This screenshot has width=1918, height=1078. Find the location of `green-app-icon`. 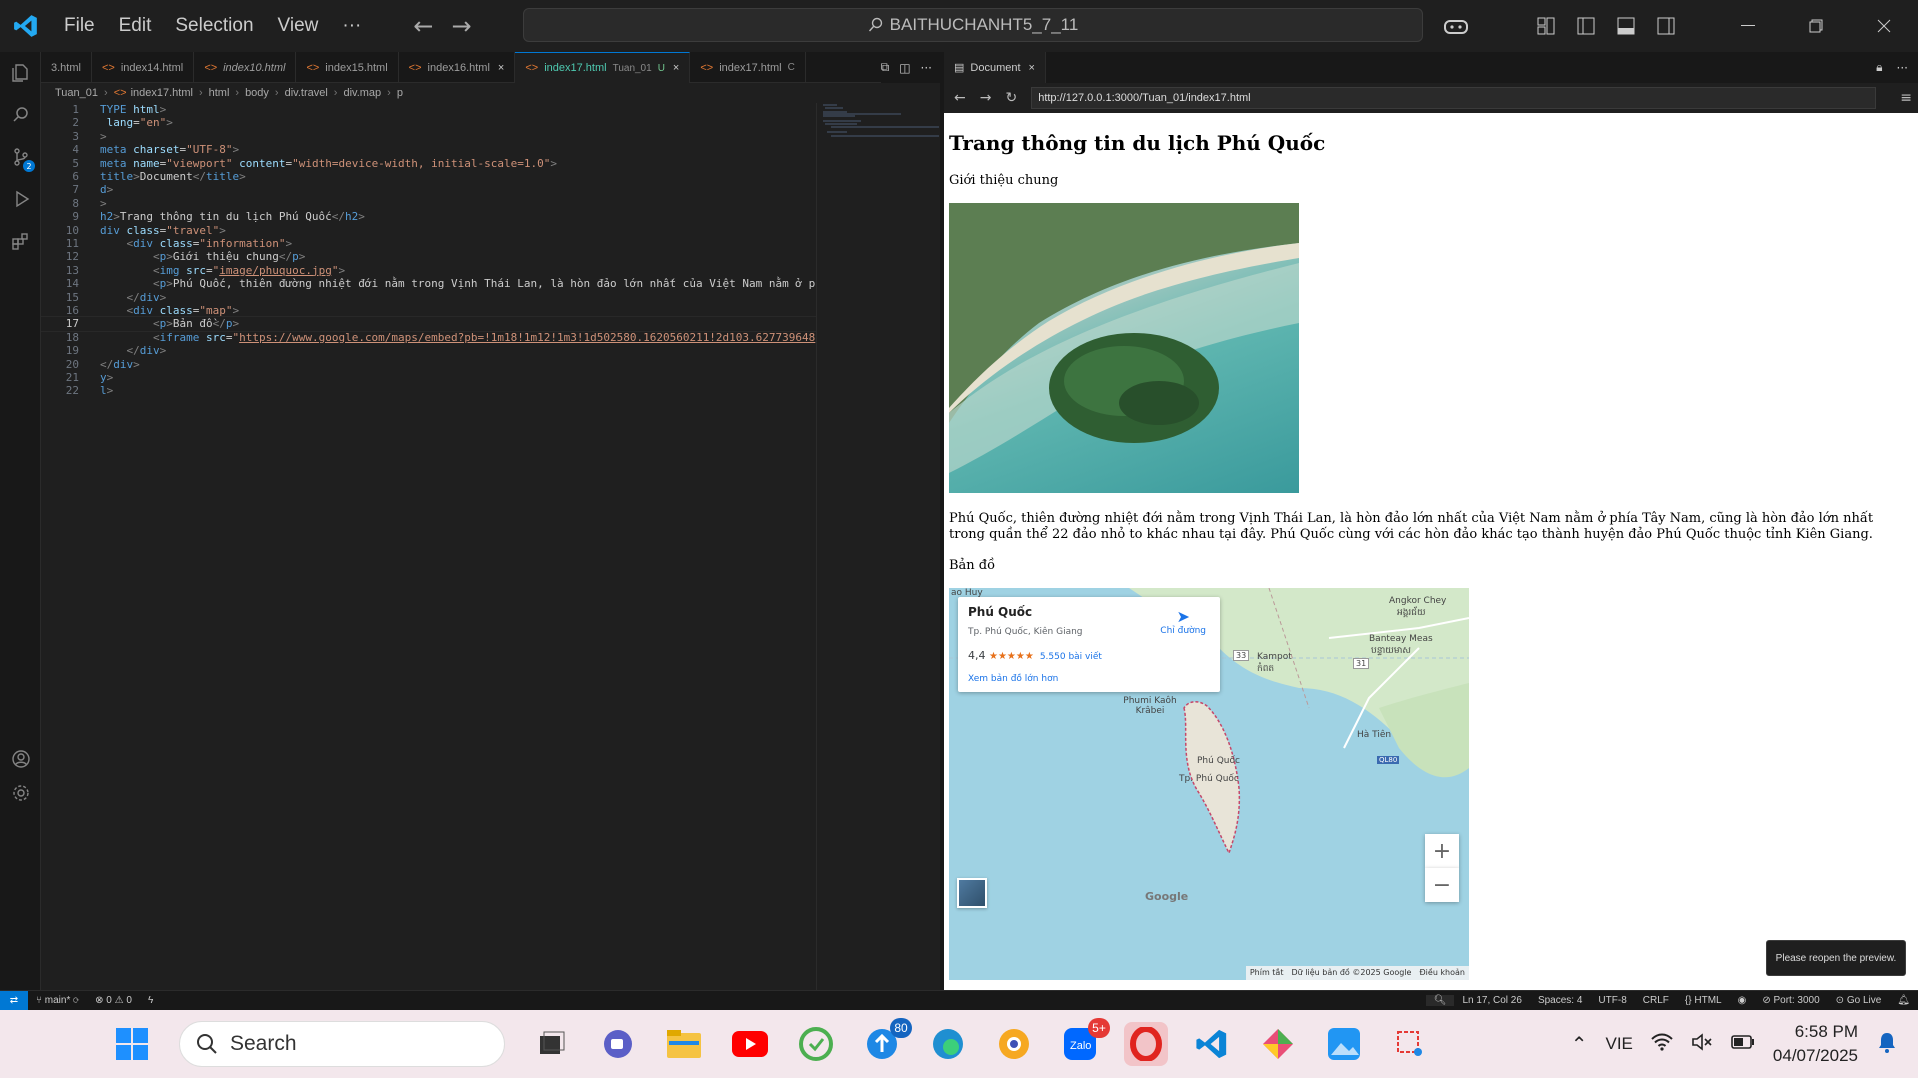

green-app-icon is located at coordinates (816, 1044).